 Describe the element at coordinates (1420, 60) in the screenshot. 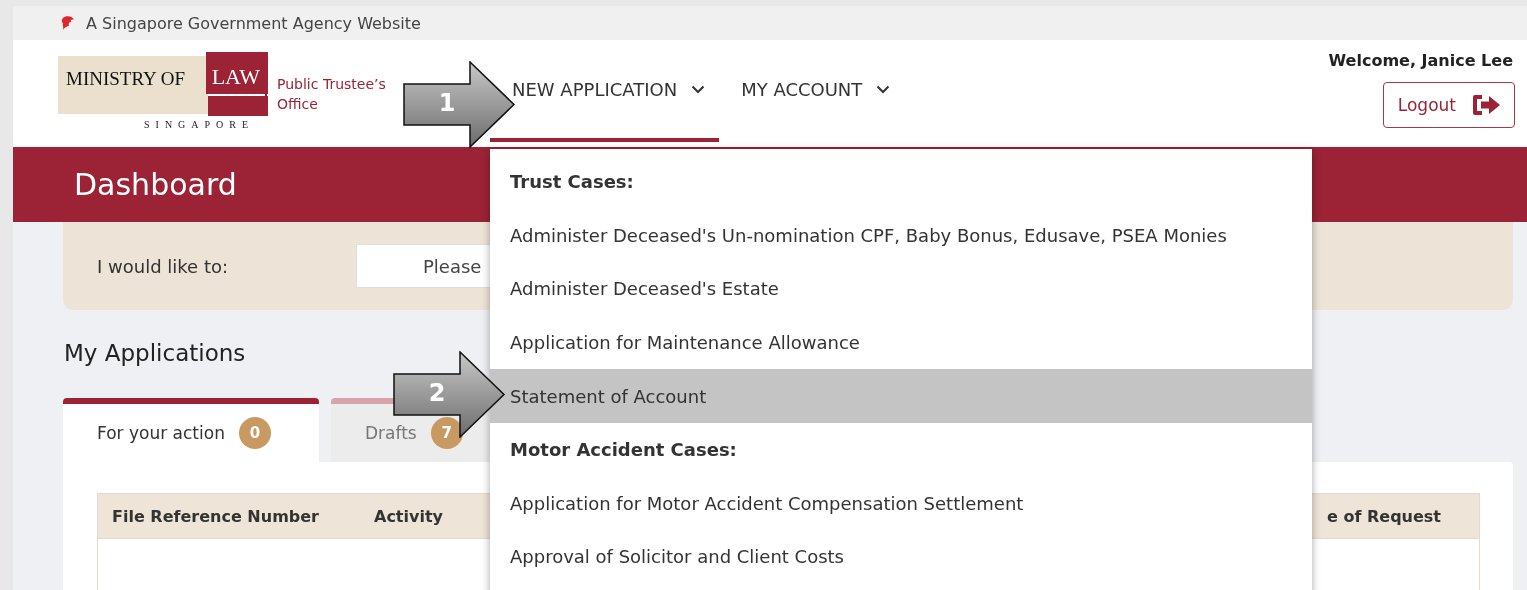

I see `welcome-text: Welcome, Janice Lee` at that location.